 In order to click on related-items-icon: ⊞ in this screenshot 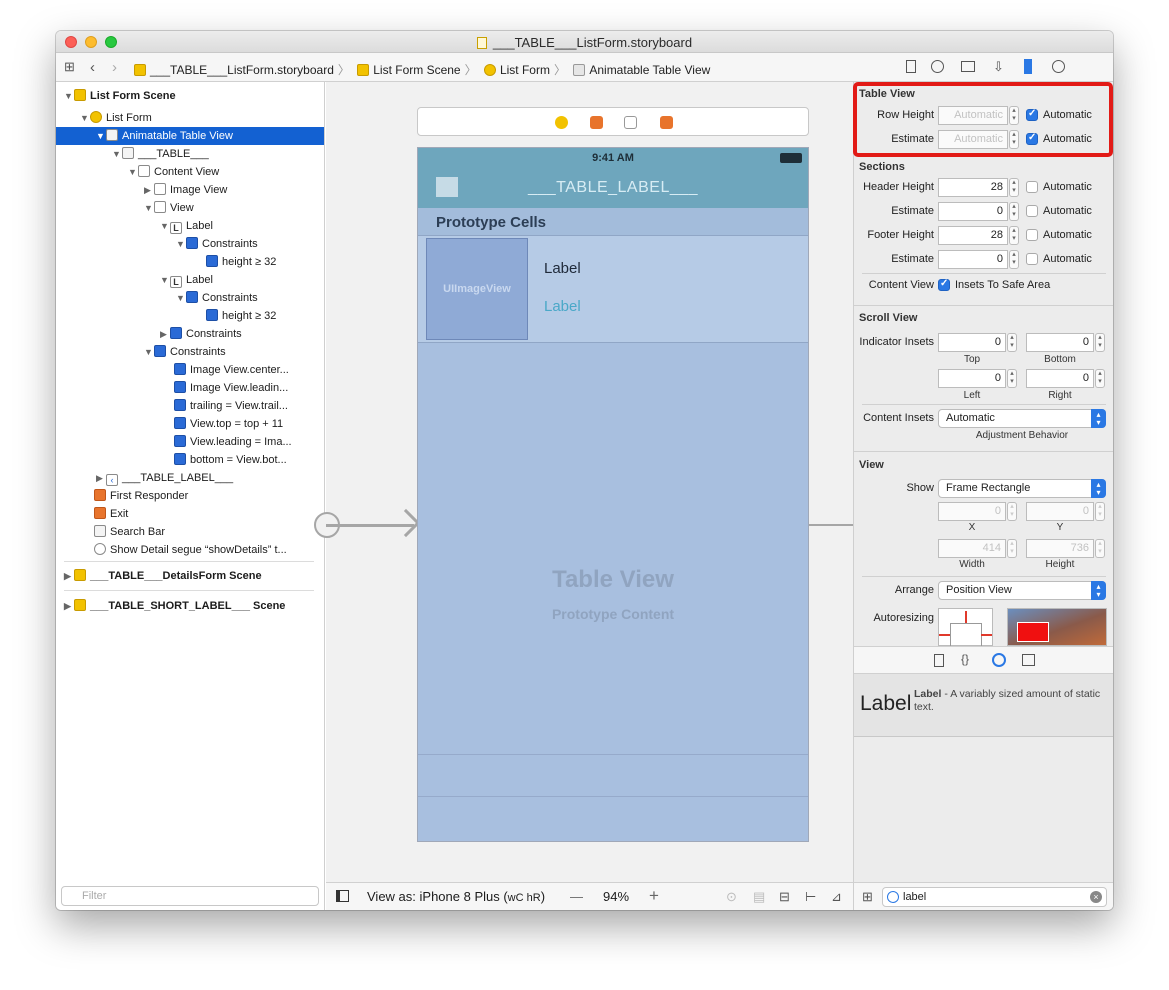, I will do `click(69, 67)`.